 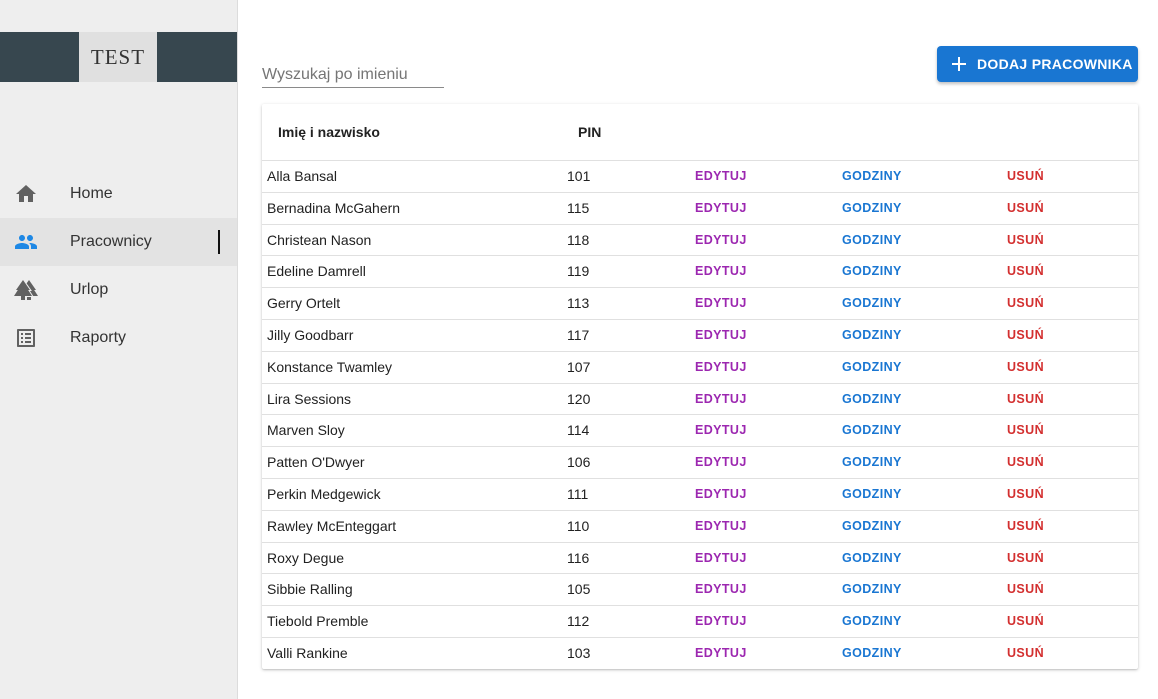 What do you see at coordinates (330, 366) in the screenshot?
I see `employee-name: Konstance Twamley` at bounding box center [330, 366].